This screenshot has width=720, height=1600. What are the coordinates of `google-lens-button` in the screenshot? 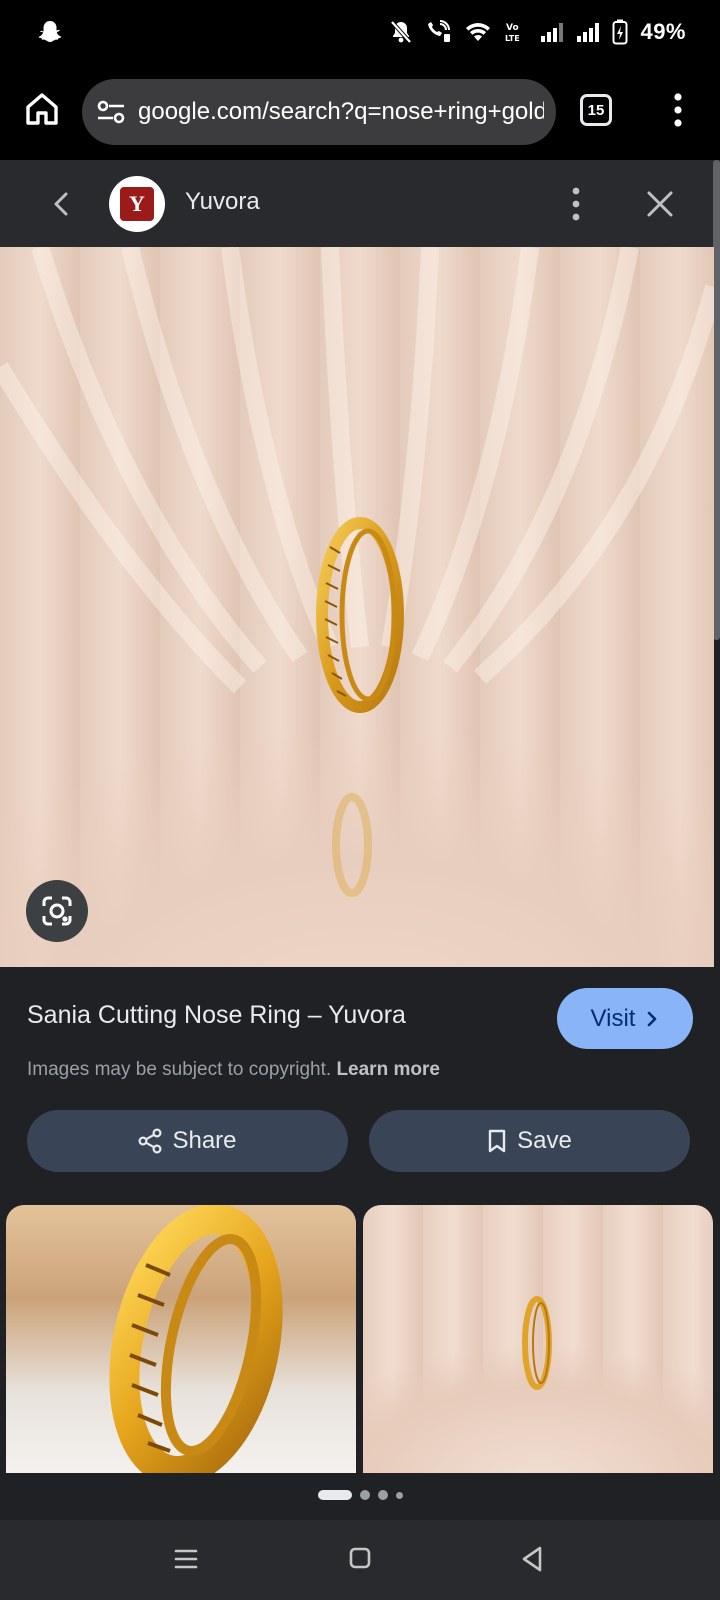 It's located at (57, 911).